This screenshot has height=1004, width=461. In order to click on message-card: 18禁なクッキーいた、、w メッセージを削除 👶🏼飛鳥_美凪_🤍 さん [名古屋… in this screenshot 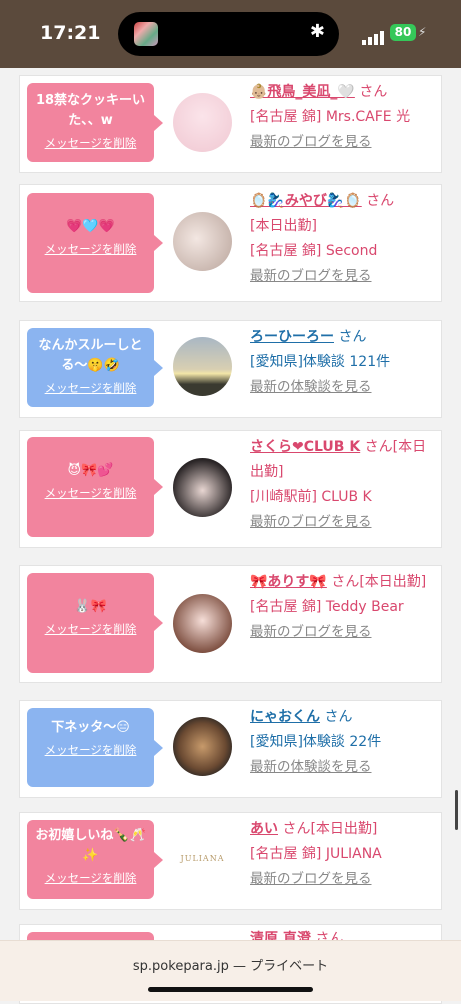, I will do `click(230, 124)`.